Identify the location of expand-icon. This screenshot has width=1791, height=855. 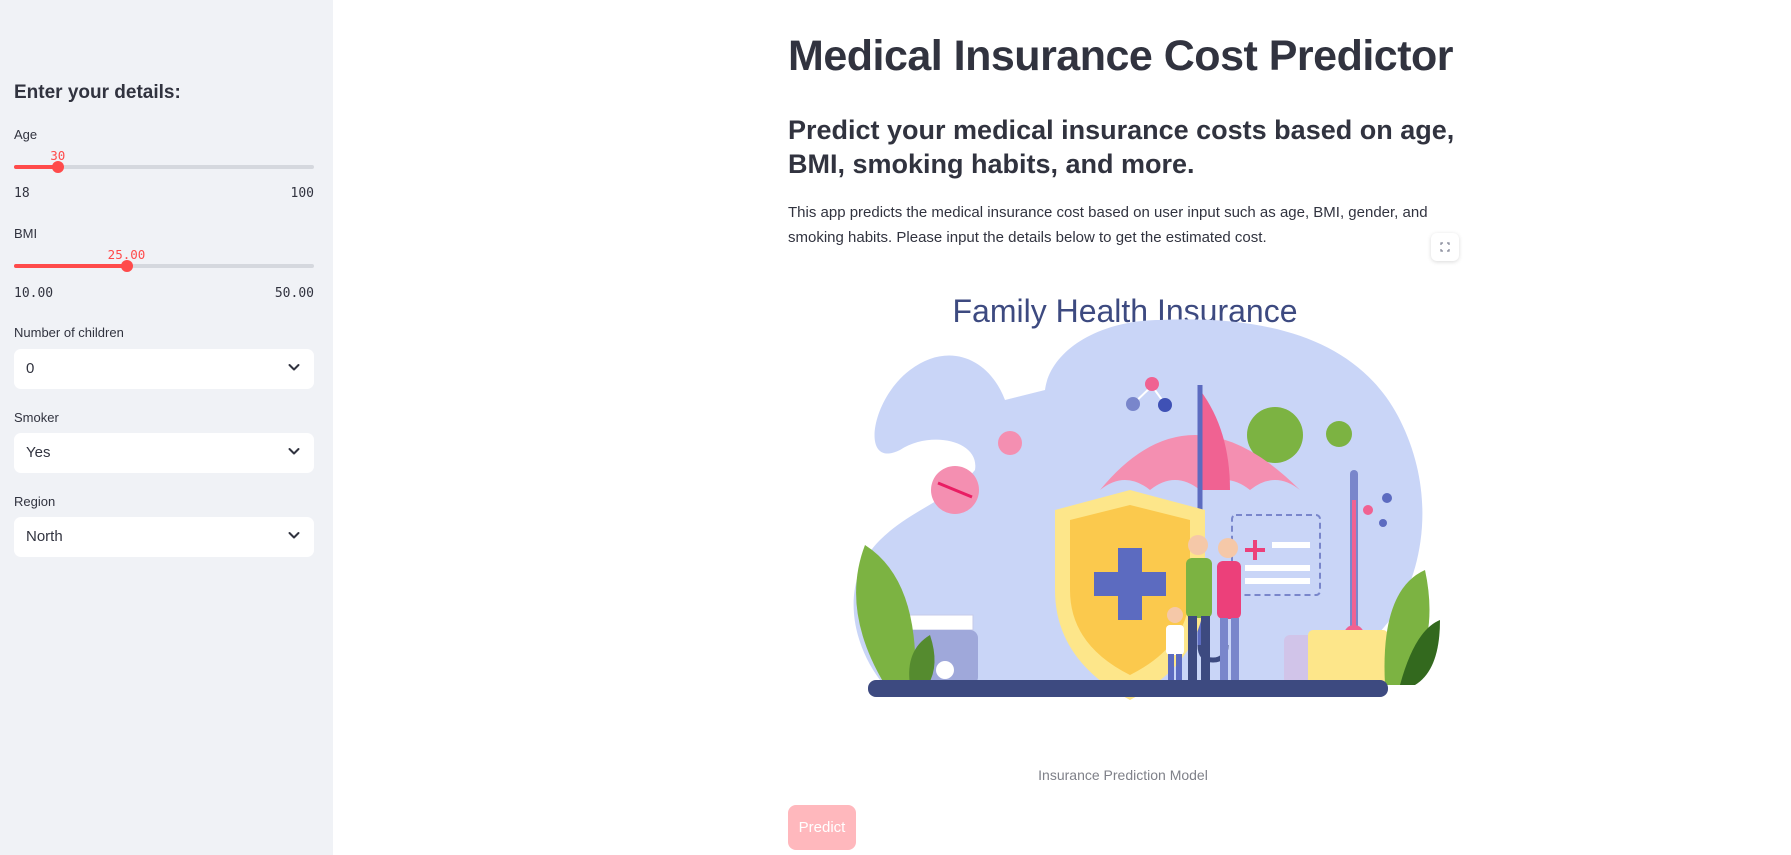
(1445, 247).